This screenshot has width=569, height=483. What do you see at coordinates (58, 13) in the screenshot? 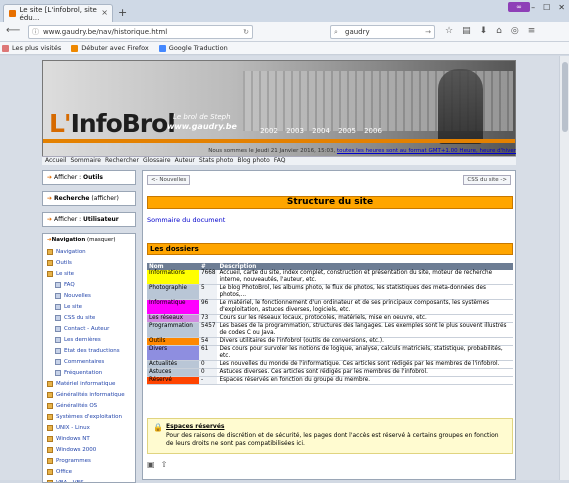
I see `browser-tab: Le site [L'infobrol, site édu... ×` at bounding box center [58, 13].